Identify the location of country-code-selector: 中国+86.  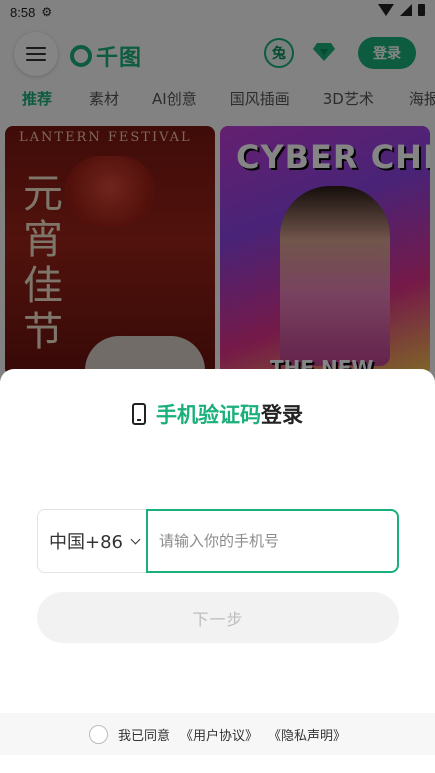
(92, 541).